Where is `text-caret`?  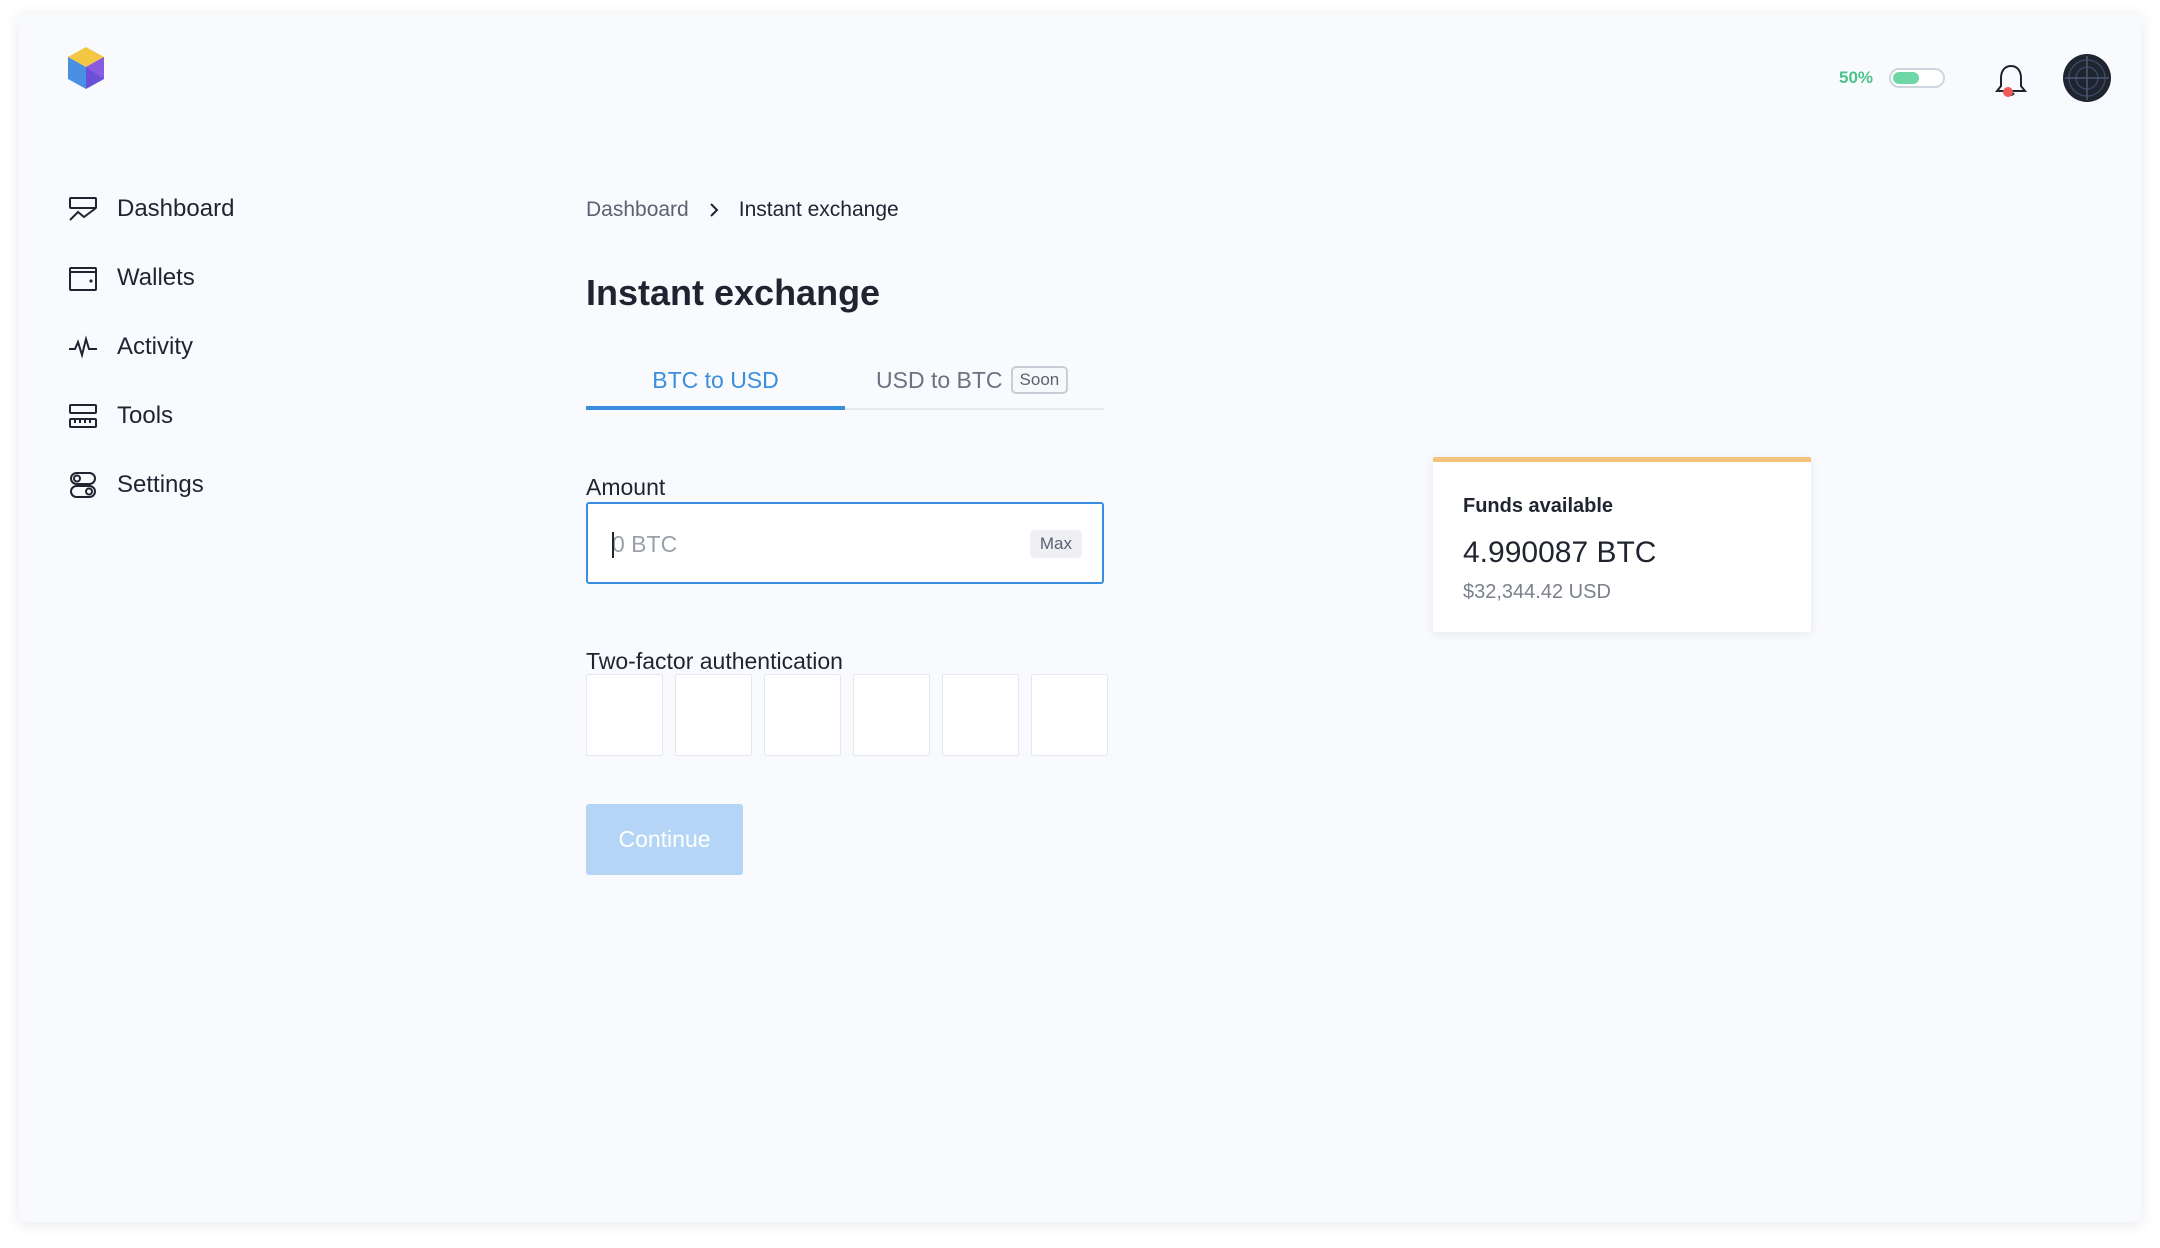 text-caret is located at coordinates (613, 545).